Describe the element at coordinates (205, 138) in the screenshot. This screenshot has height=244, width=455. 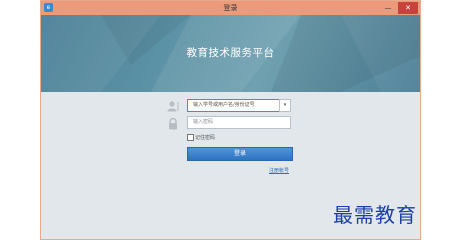
I see `remember-password-label: 记住密码` at that location.